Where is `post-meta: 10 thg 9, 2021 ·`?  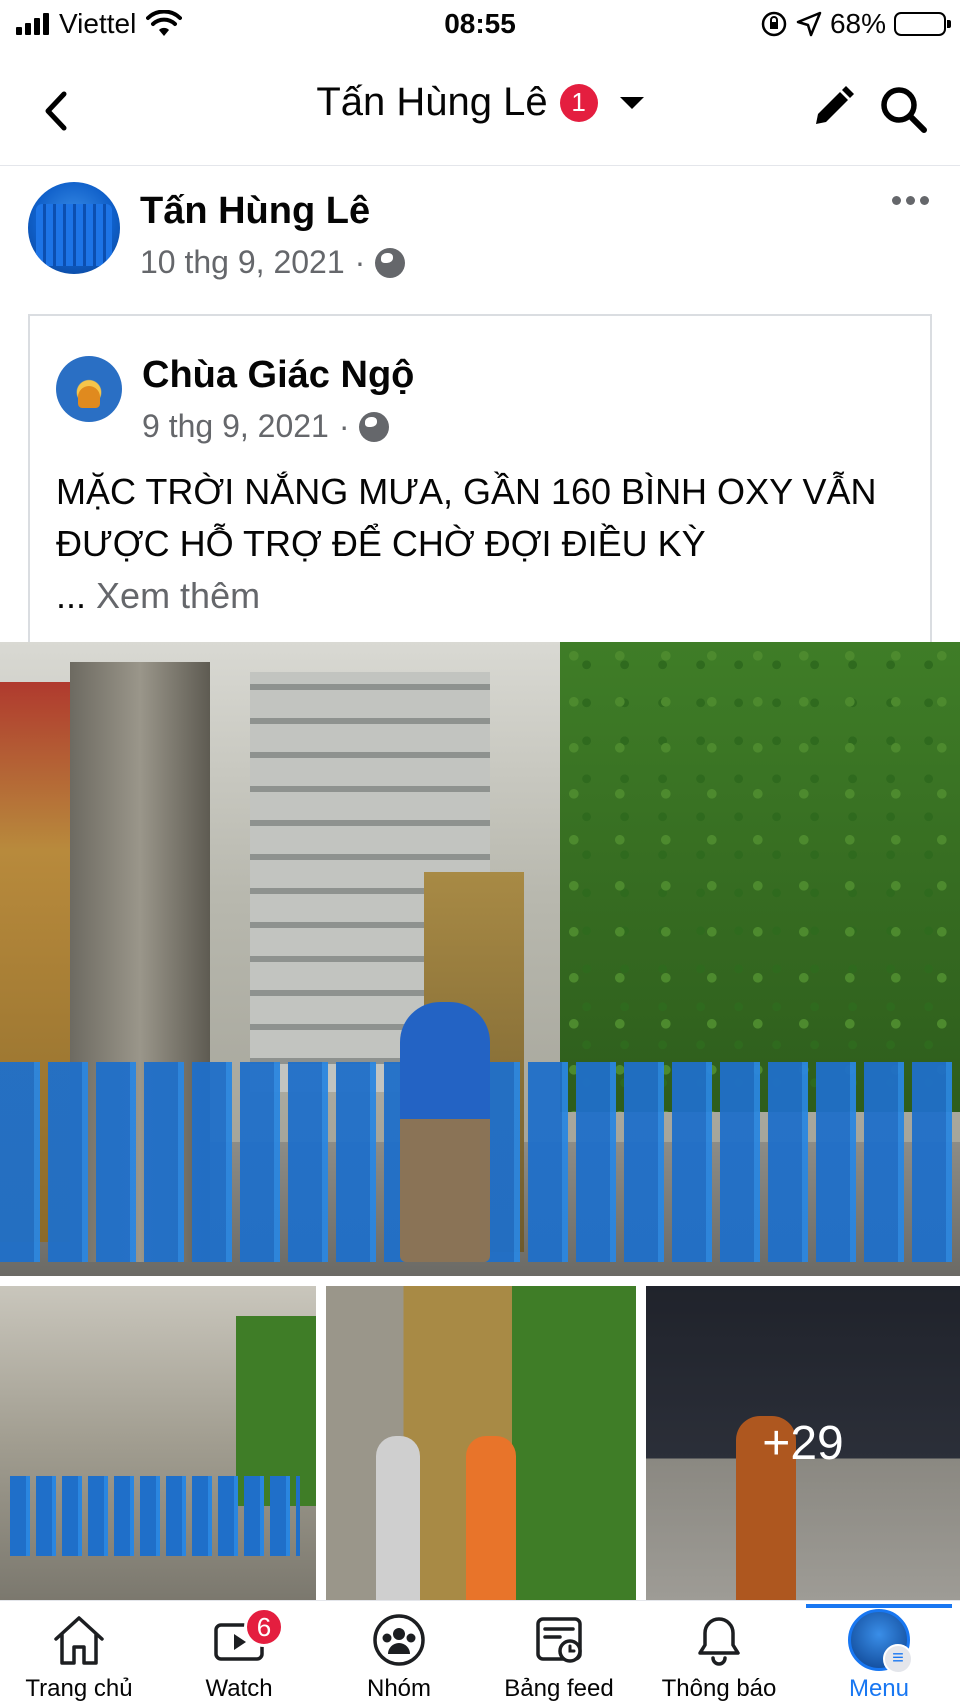
post-meta: 10 thg 9, 2021 · is located at coordinates (273, 262).